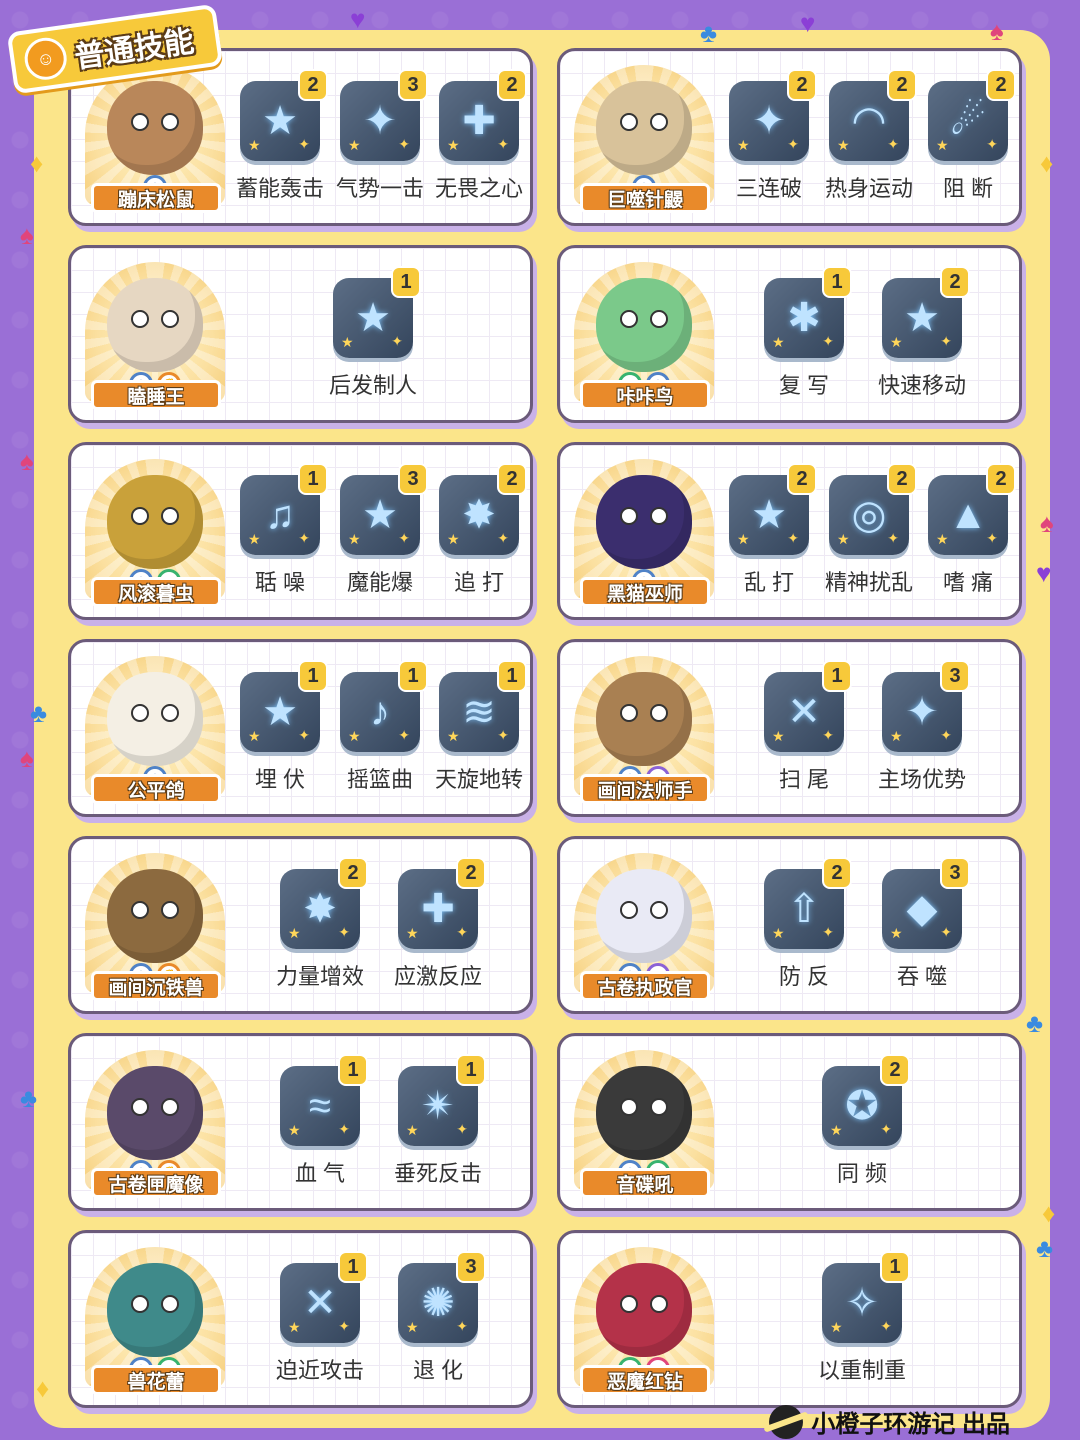 This screenshot has width=1080, height=1440. I want to click on skill-item: ★ ✦ ✚ 2 应激反应, so click(440, 924).